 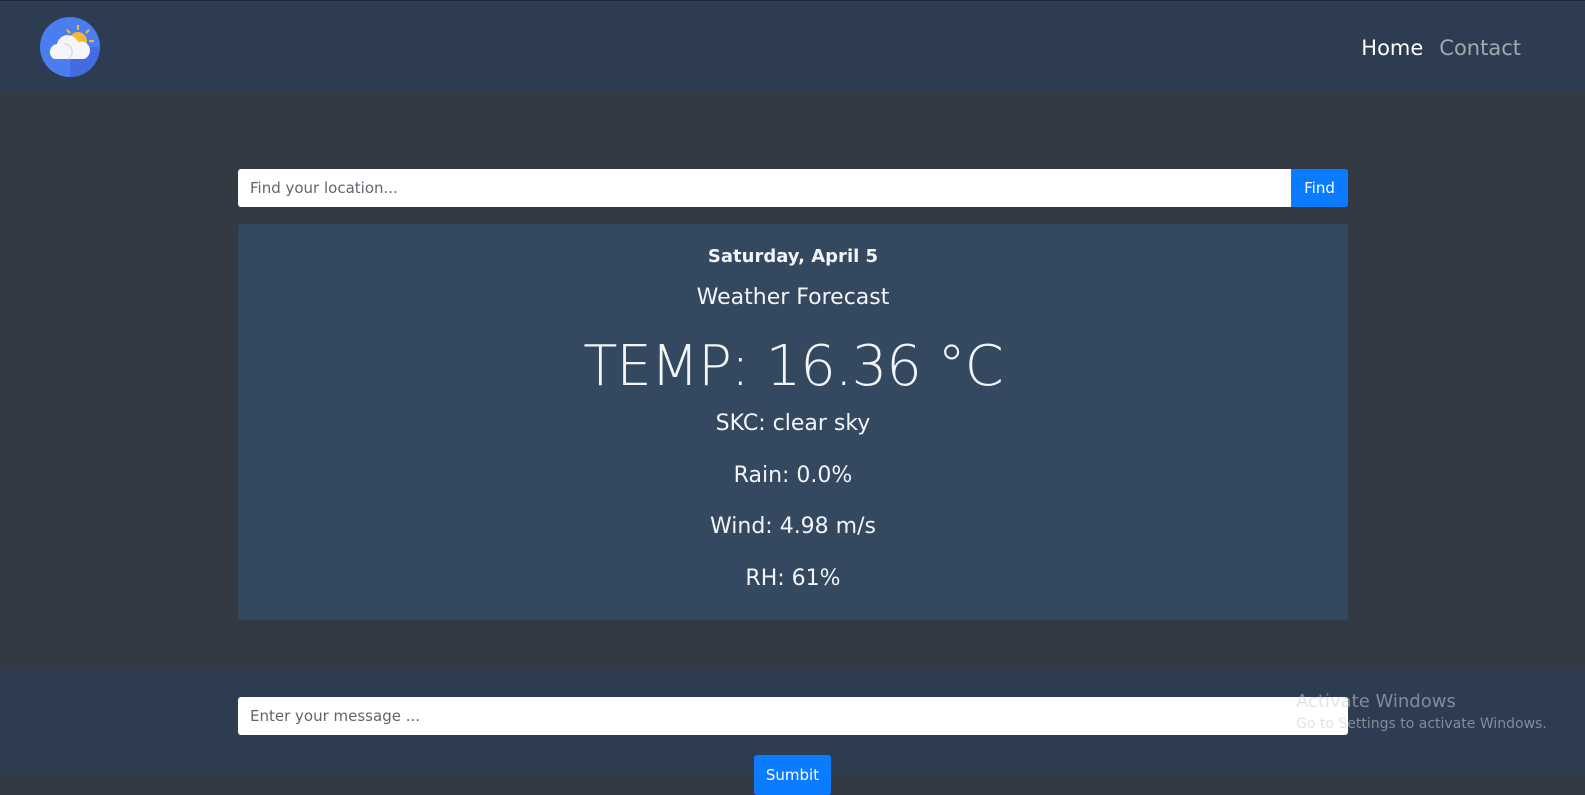 I want to click on rain-readout: Rain: 0.0%, so click(x=793, y=475).